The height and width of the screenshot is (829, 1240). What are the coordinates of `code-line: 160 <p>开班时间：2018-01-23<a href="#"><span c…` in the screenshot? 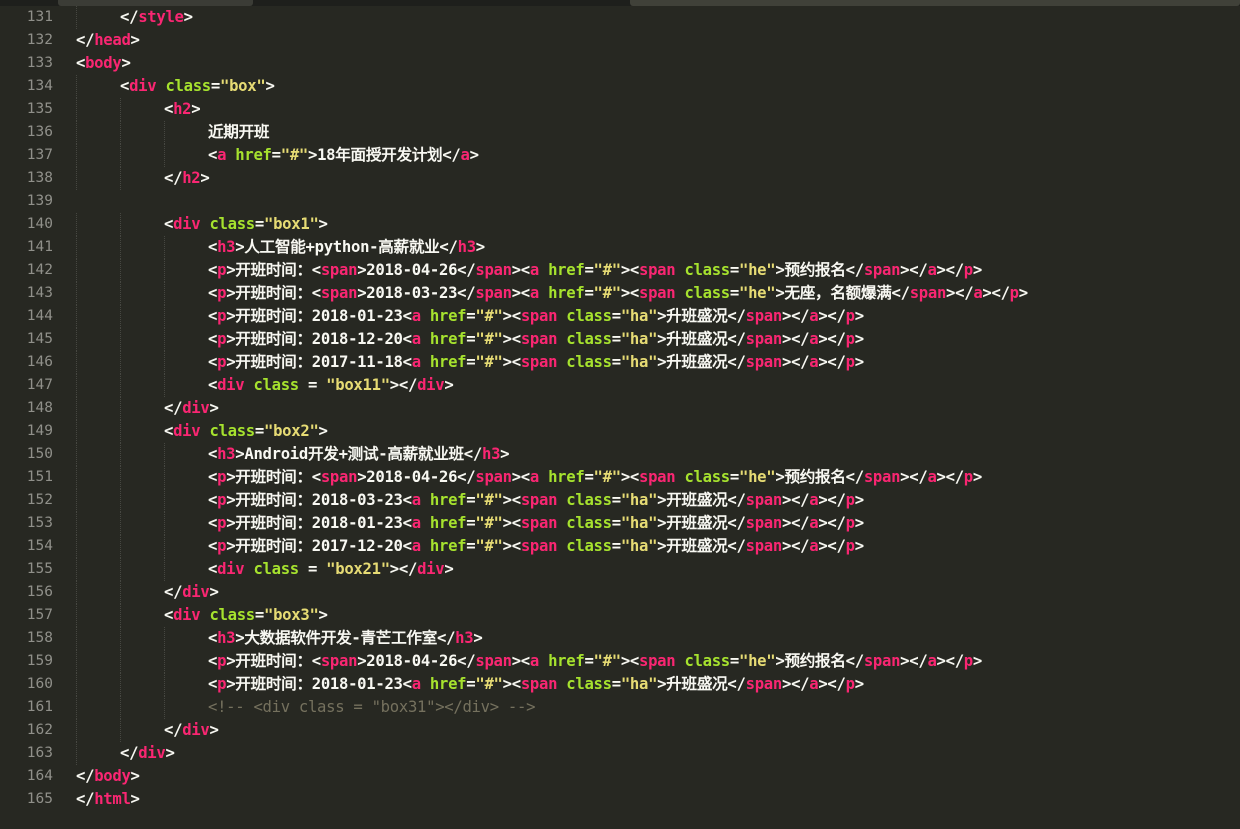 It's located at (620, 684).